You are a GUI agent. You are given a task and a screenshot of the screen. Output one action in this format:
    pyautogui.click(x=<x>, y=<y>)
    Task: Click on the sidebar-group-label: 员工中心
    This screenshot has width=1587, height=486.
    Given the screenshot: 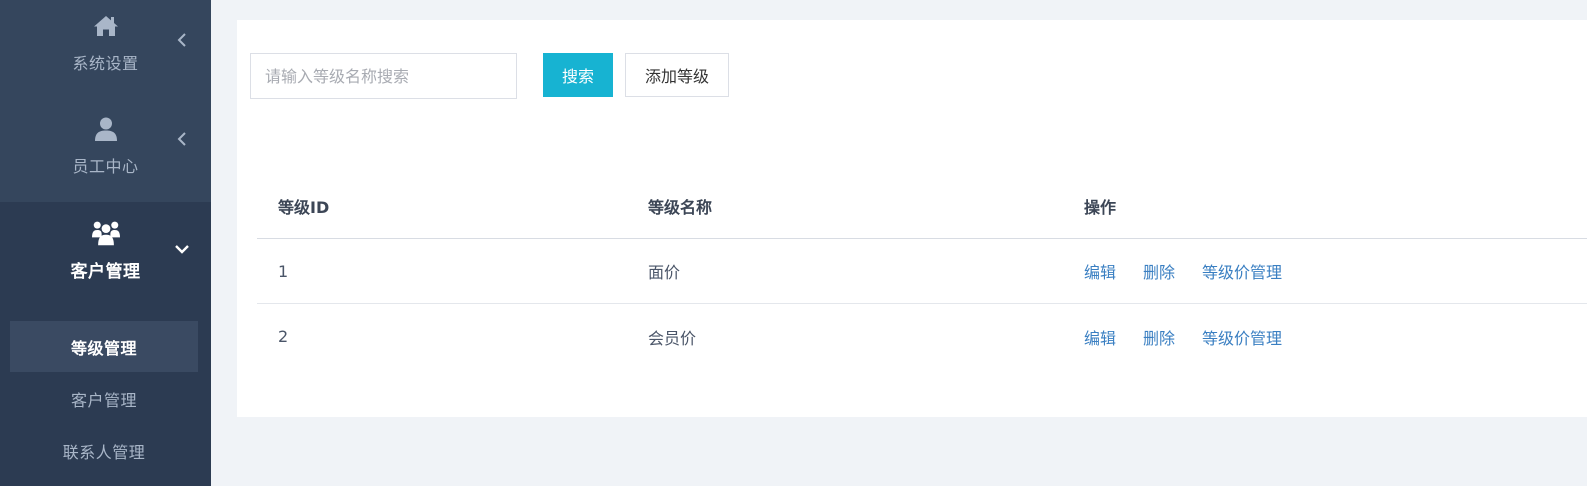 What is the action you would take?
    pyautogui.click(x=105, y=166)
    